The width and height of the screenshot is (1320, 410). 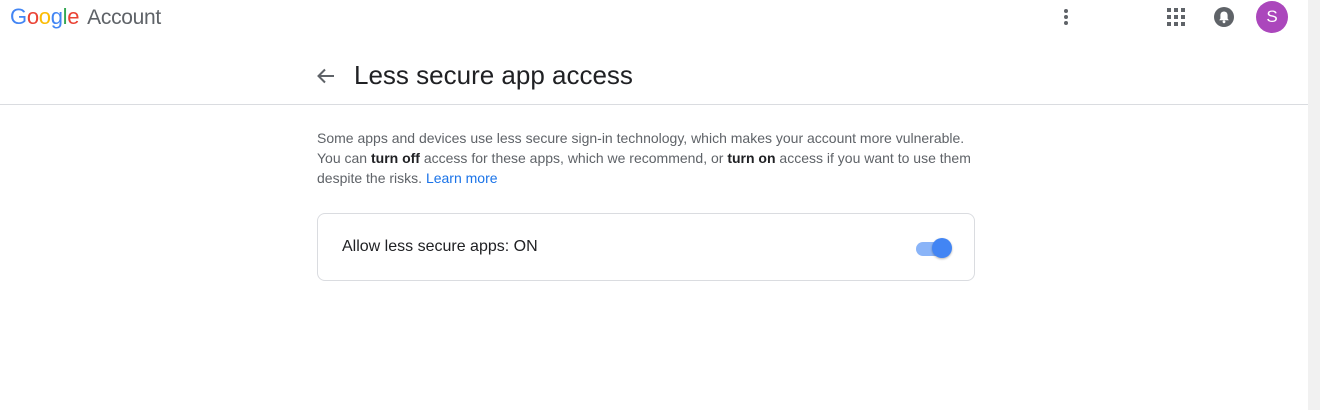 I want to click on scrollbar, so click(x=1314, y=205).